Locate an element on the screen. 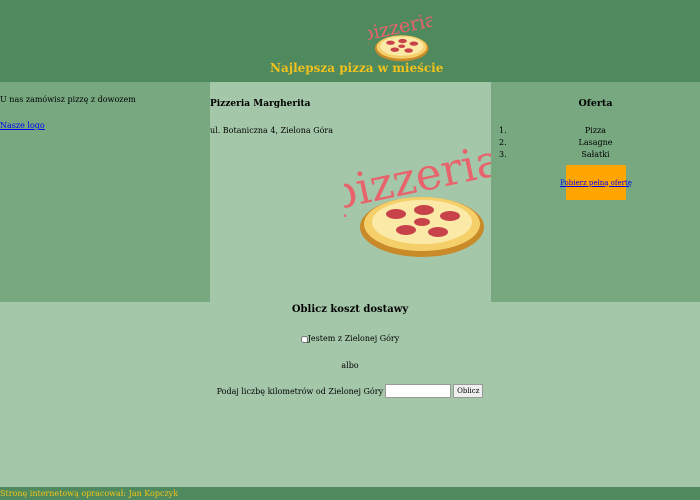  offer-item-label: Lasagne is located at coordinates (595, 142).